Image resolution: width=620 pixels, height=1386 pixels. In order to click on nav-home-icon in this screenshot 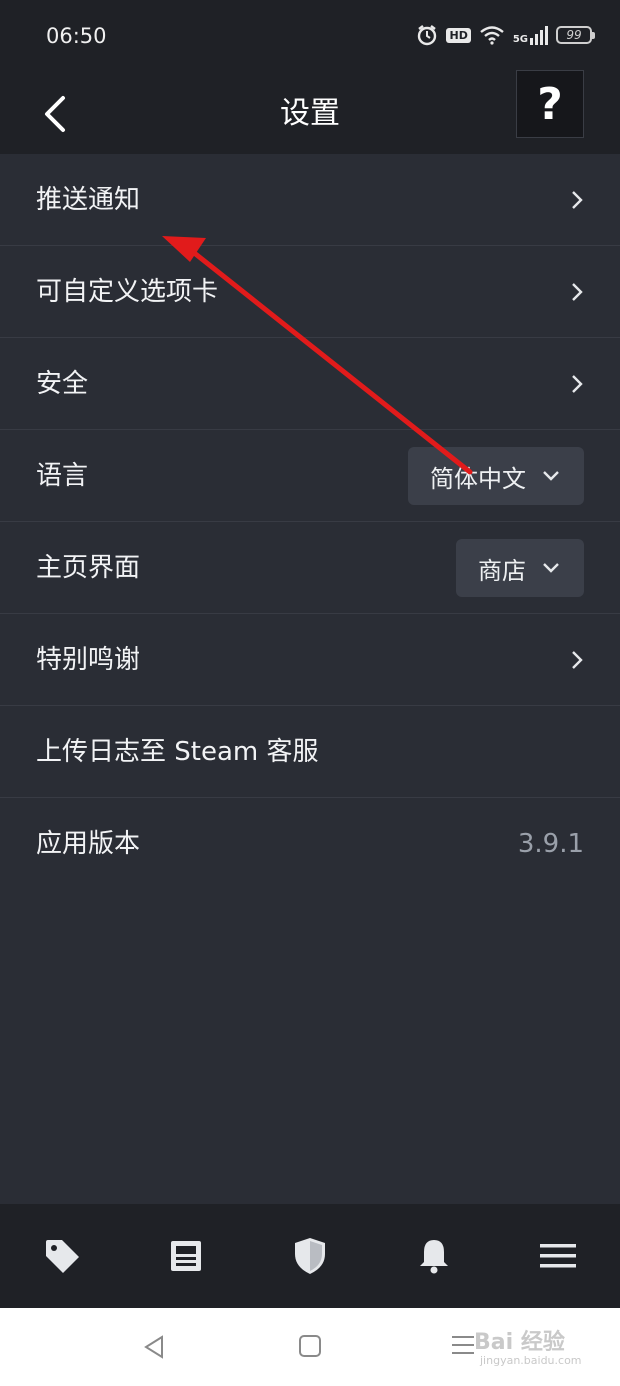, I will do `click(310, 1346)`.